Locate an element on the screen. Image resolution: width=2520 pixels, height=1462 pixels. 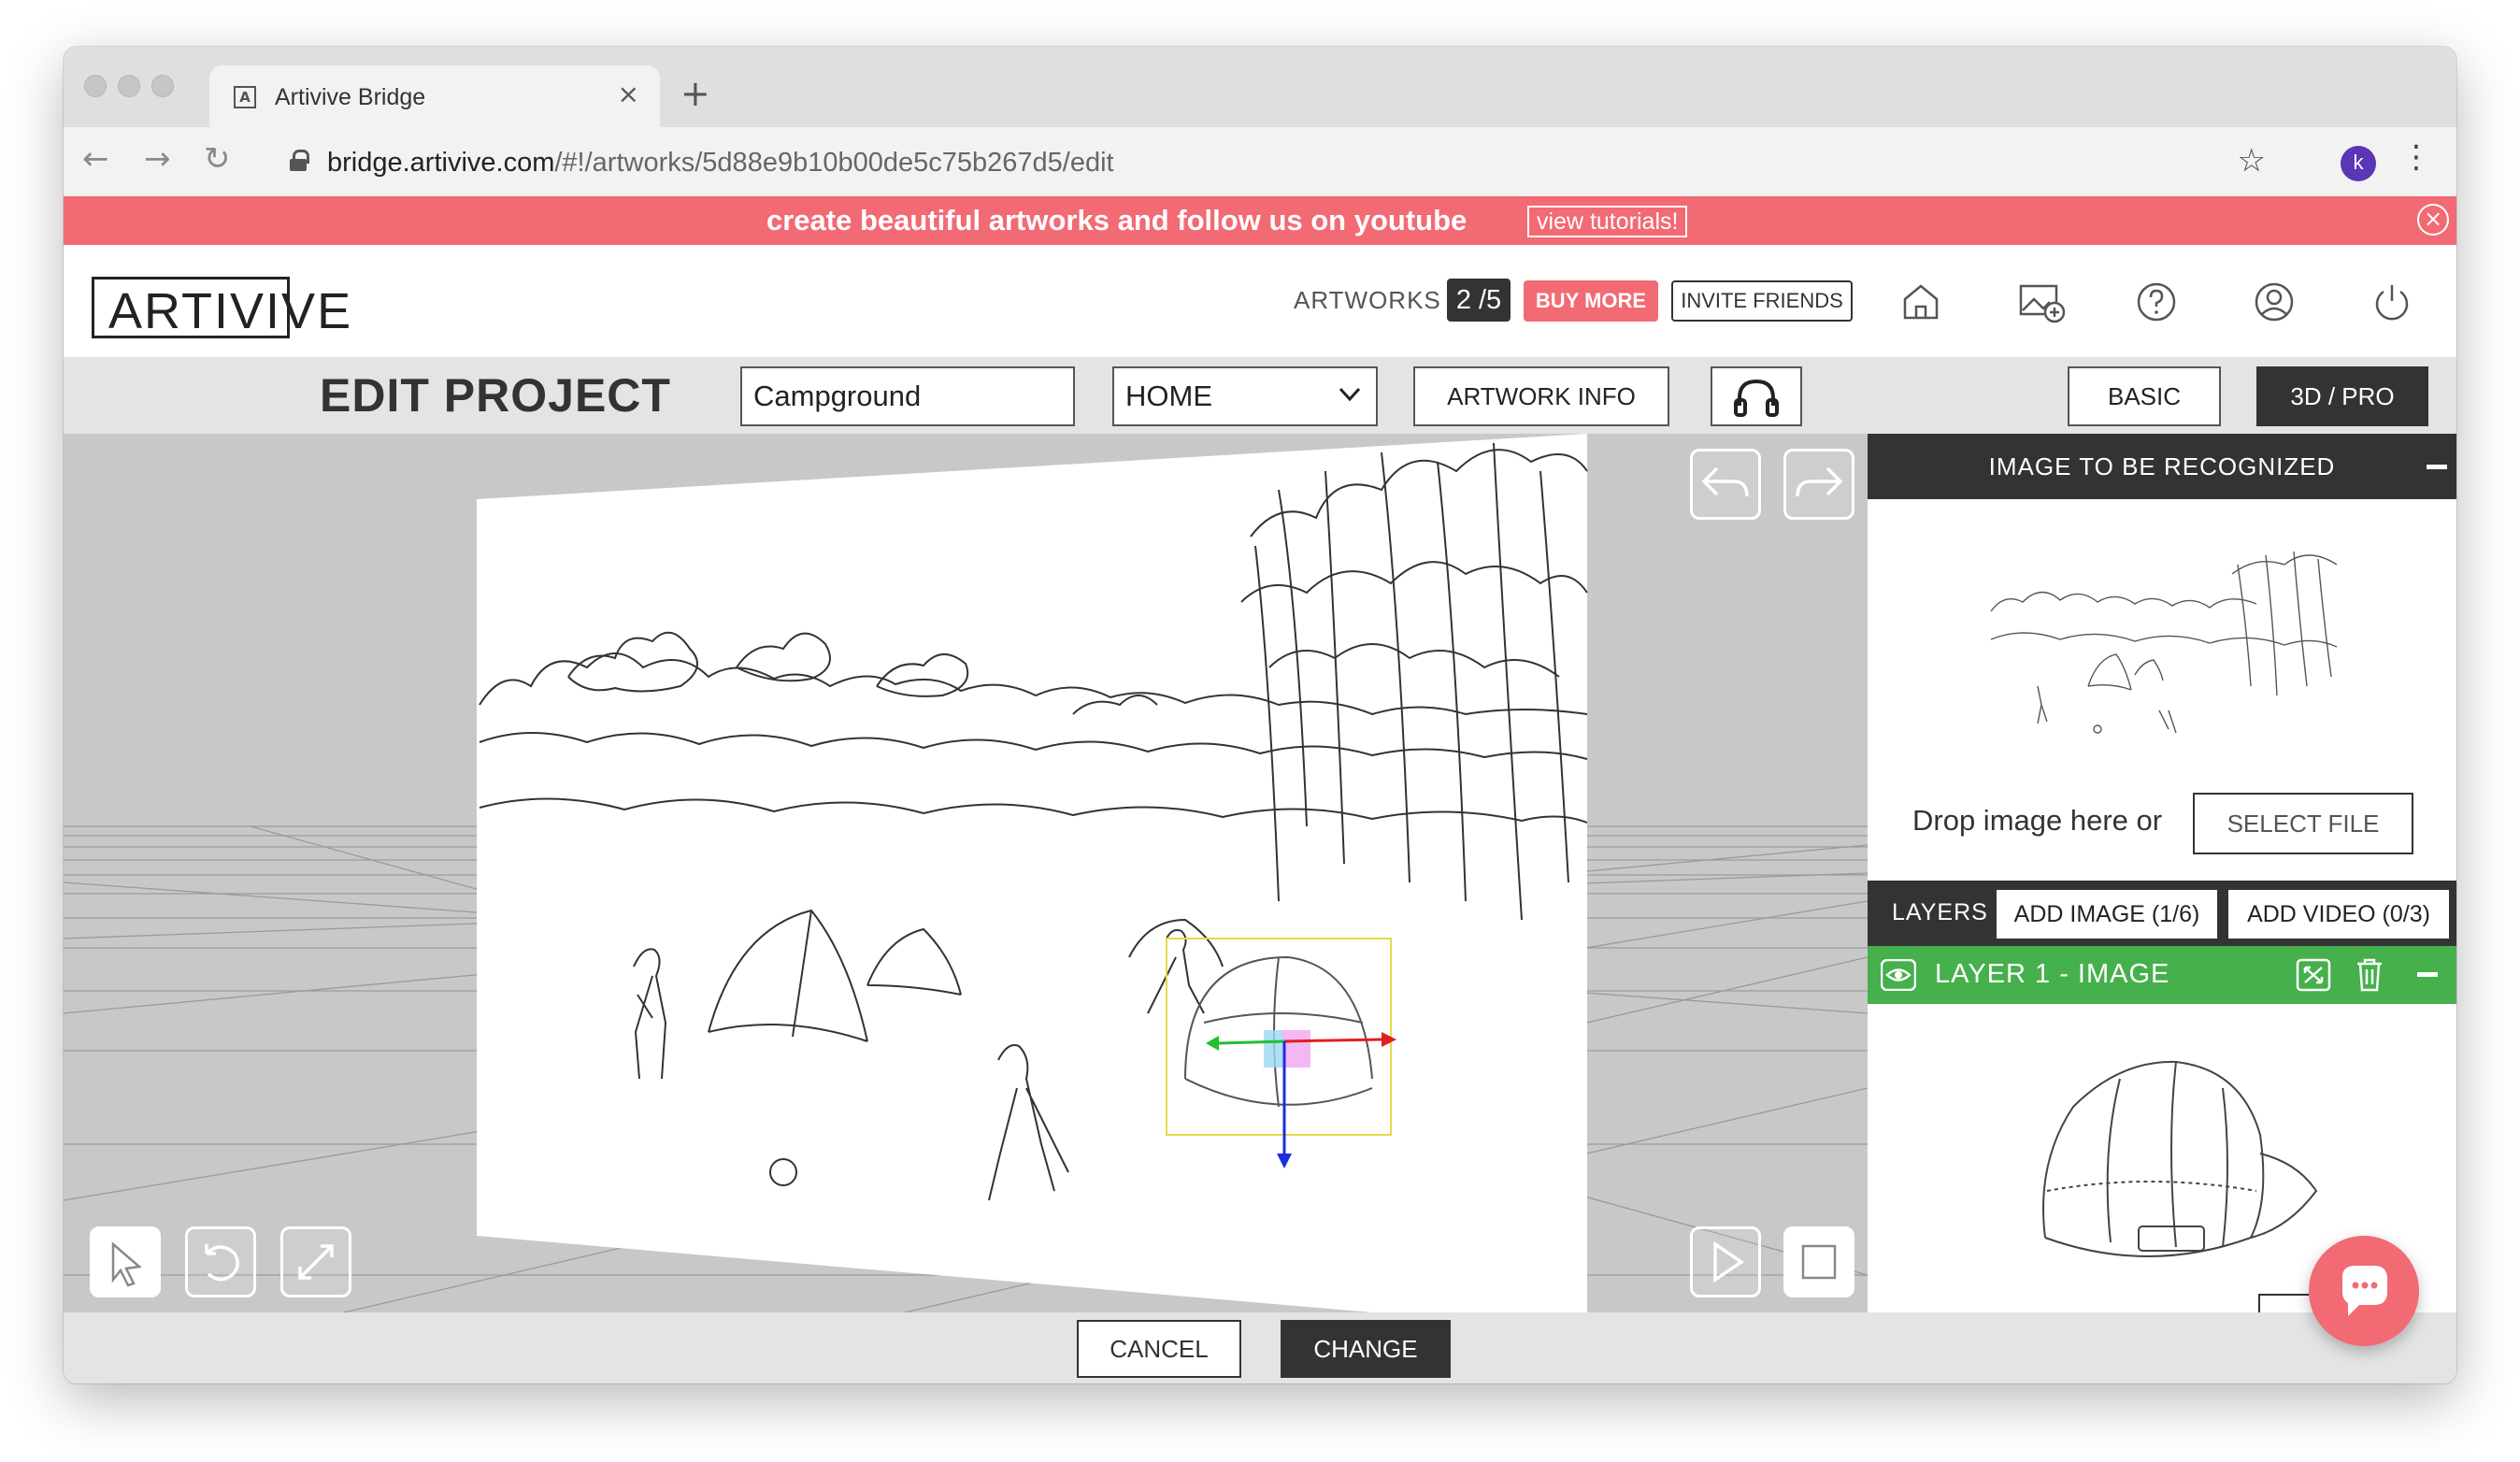
rotate-icon is located at coordinates (222, 1263).